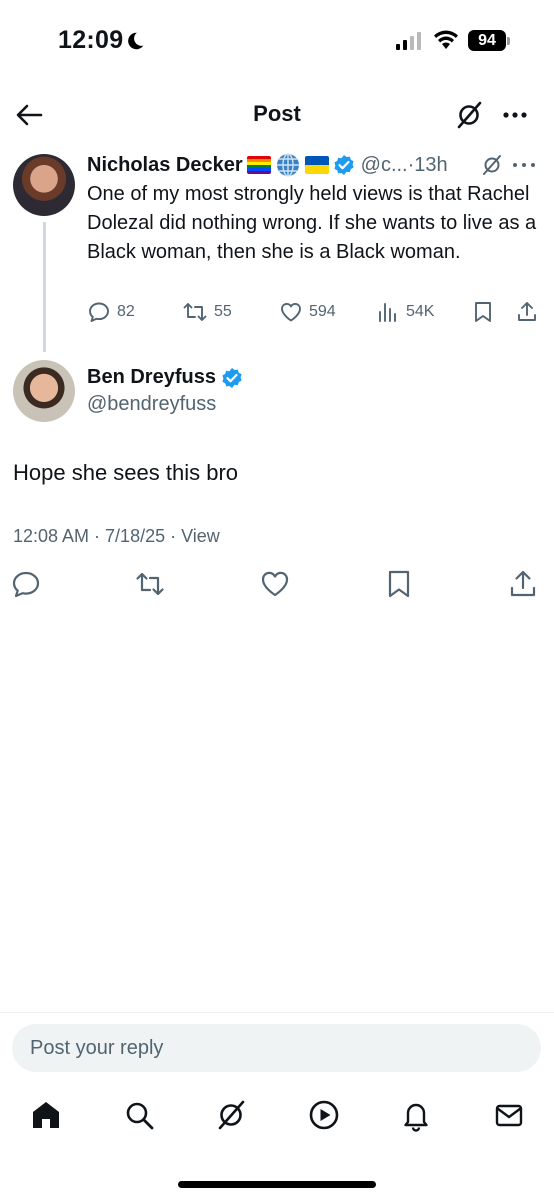 This screenshot has height=1200, width=554. I want to click on share-button, so click(527, 312).